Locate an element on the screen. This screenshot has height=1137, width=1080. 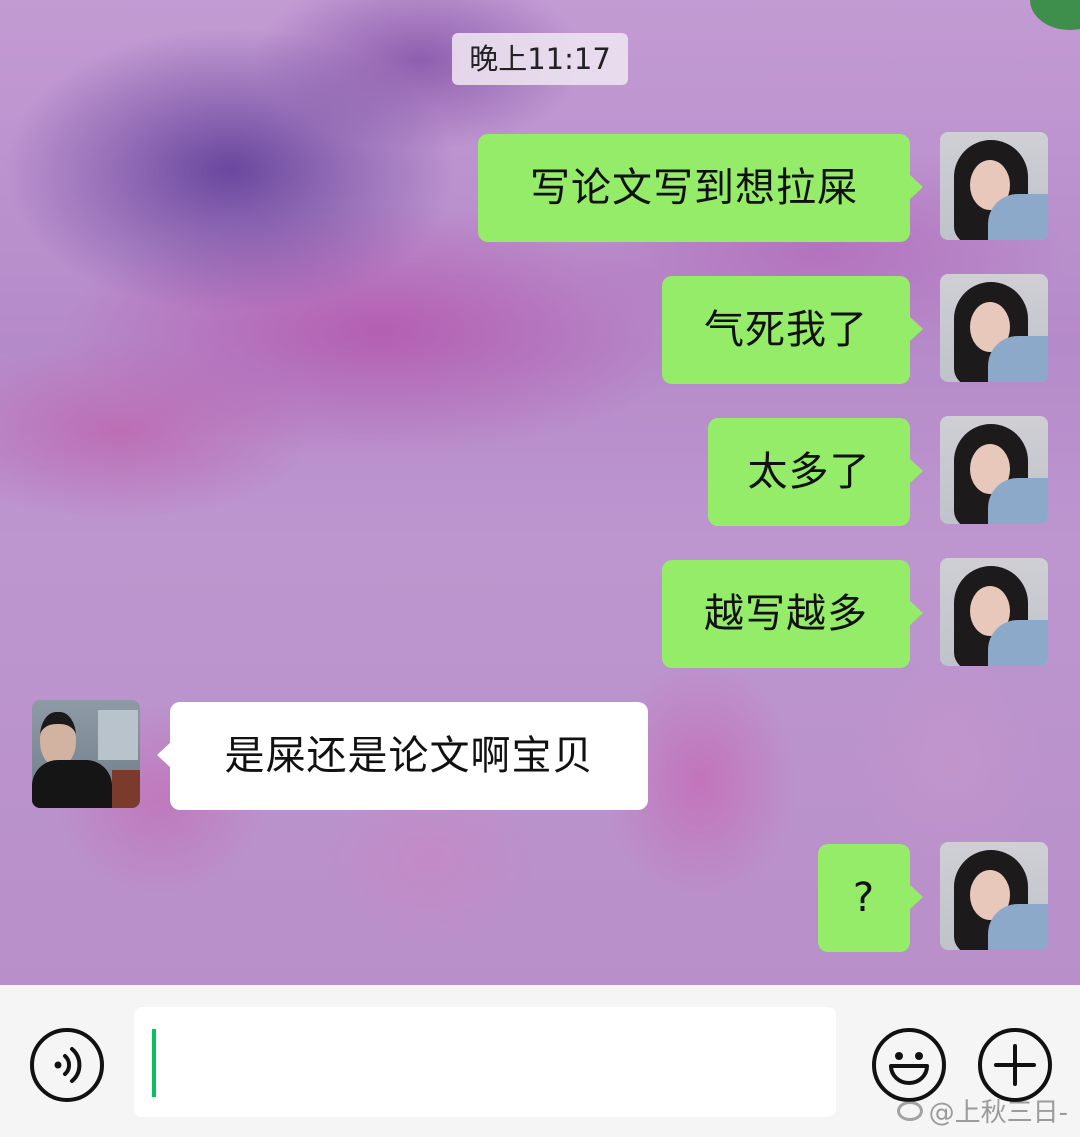
sent-message-bubble: ? is located at coordinates (870, 898).